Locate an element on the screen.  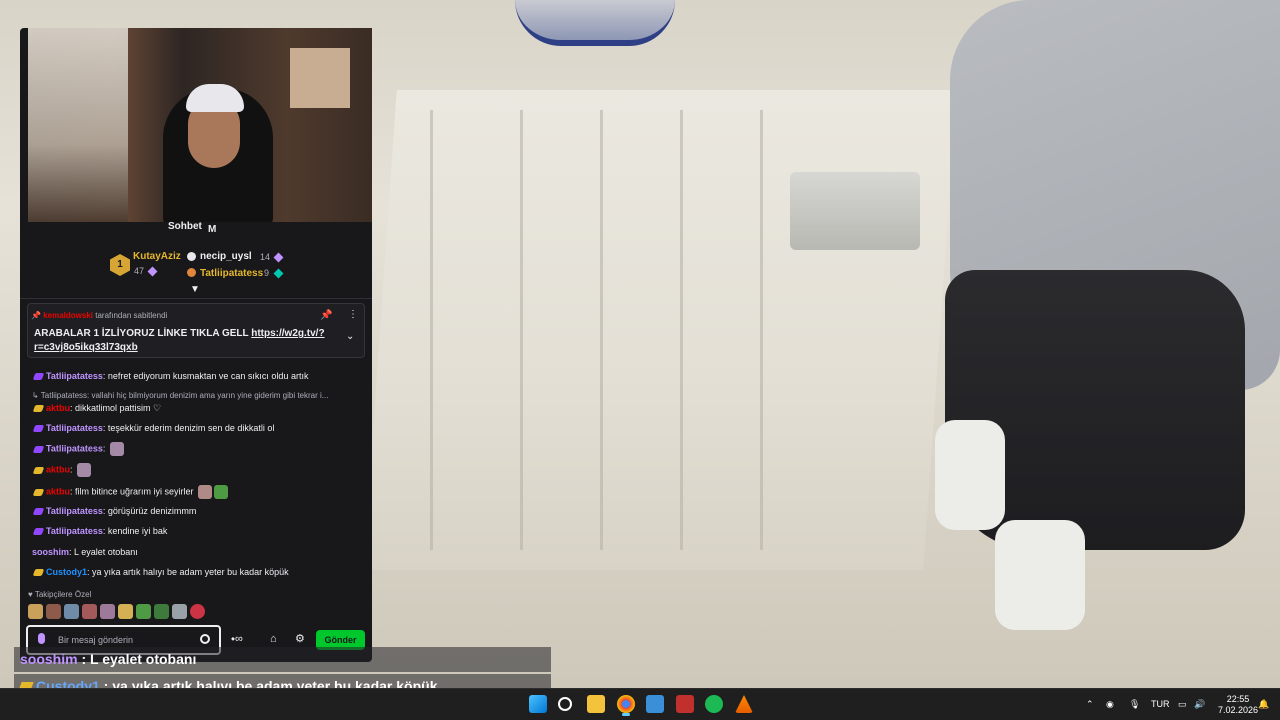
language-indicator: TUR is located at coordinates (1160, 704).